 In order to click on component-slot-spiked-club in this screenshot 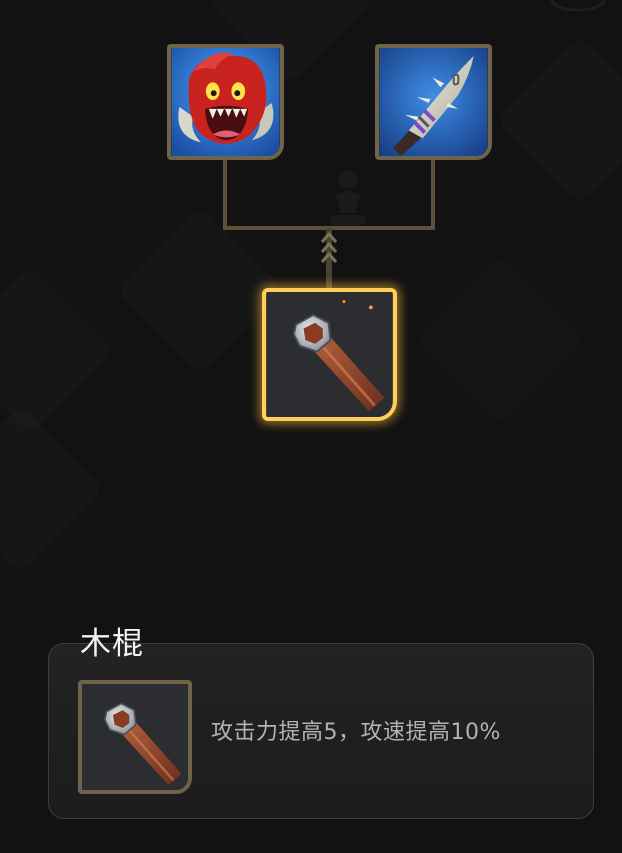, I will do `click(433, 102)`.